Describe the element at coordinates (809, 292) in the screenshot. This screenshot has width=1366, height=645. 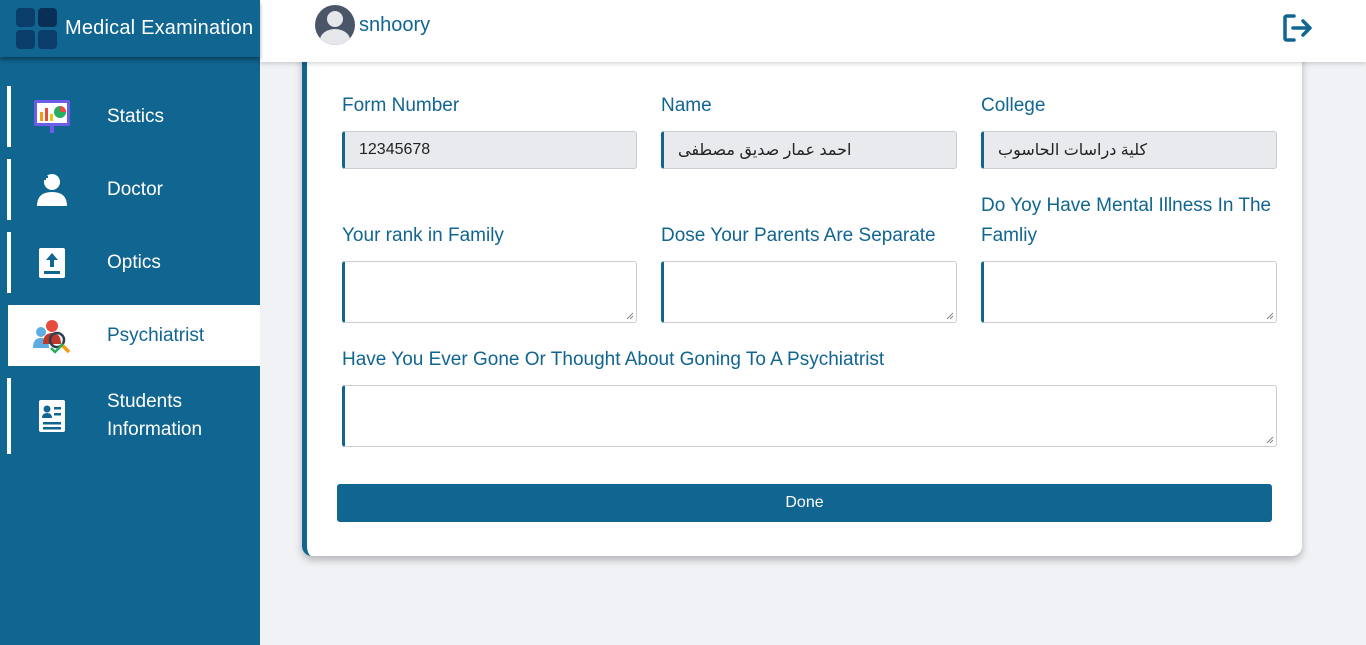
I see `parents-textarea` at that location.